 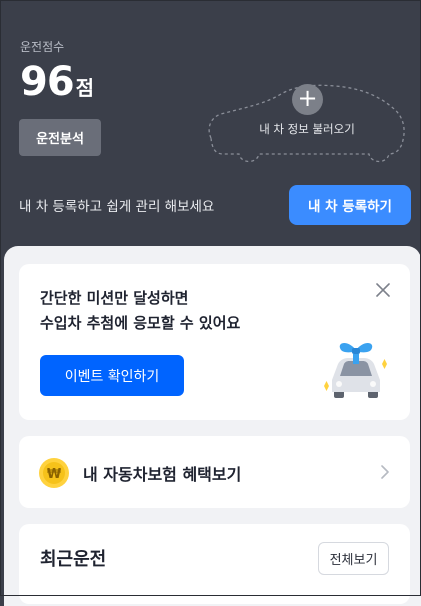 What do you see at coordinates (307, 99) in the screenshot?
I see `add-car-plus-icon: +` at bounding box center [307, 99].